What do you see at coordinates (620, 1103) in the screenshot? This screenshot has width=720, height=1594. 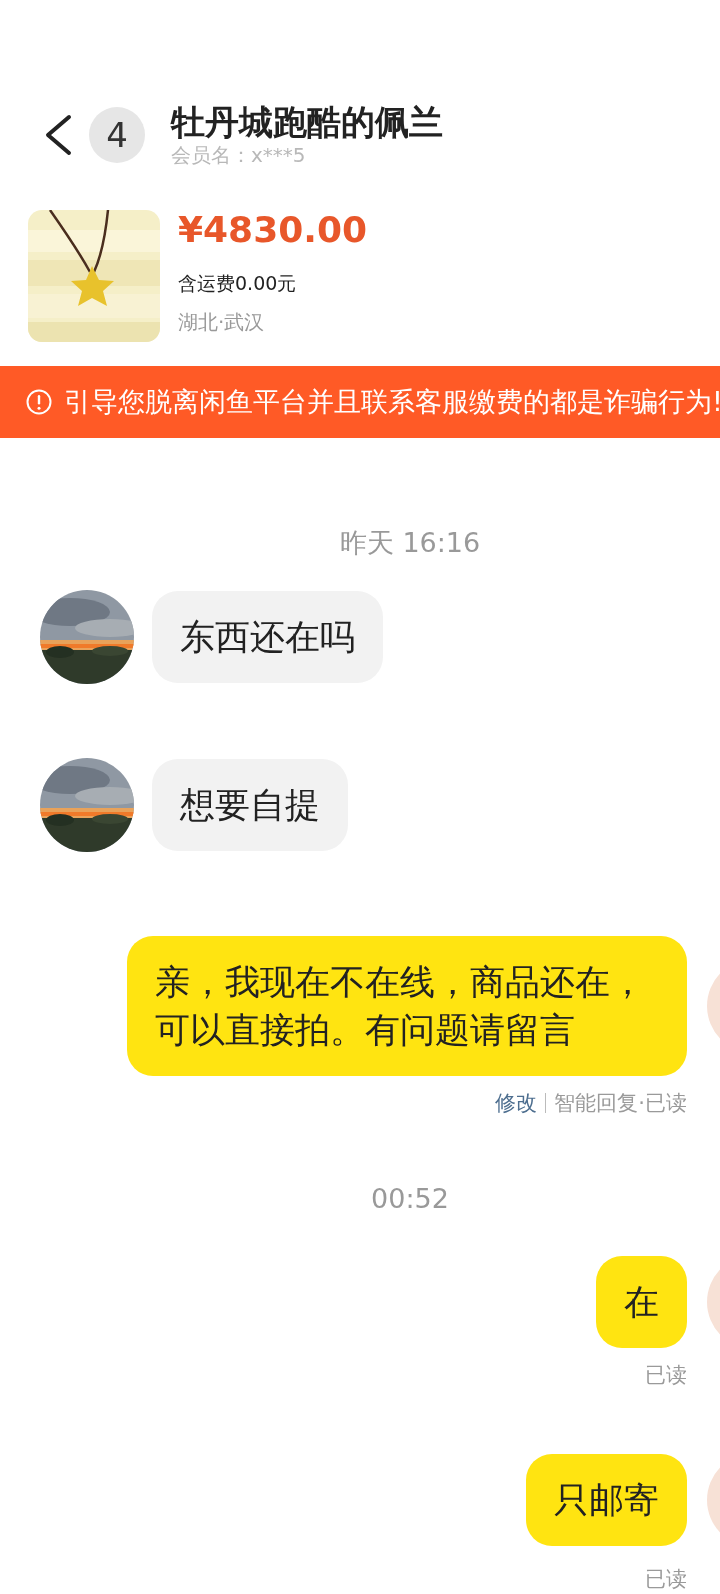 I see `read-status: 智能回复·已读` at bounding box center [620, 1103].